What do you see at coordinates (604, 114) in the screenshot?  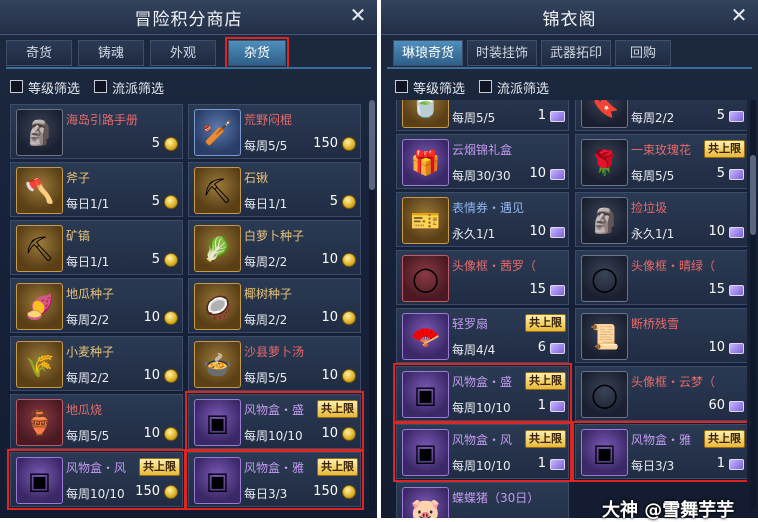 I see `charm-icon: 🔖` at bounding box center [604, 114].